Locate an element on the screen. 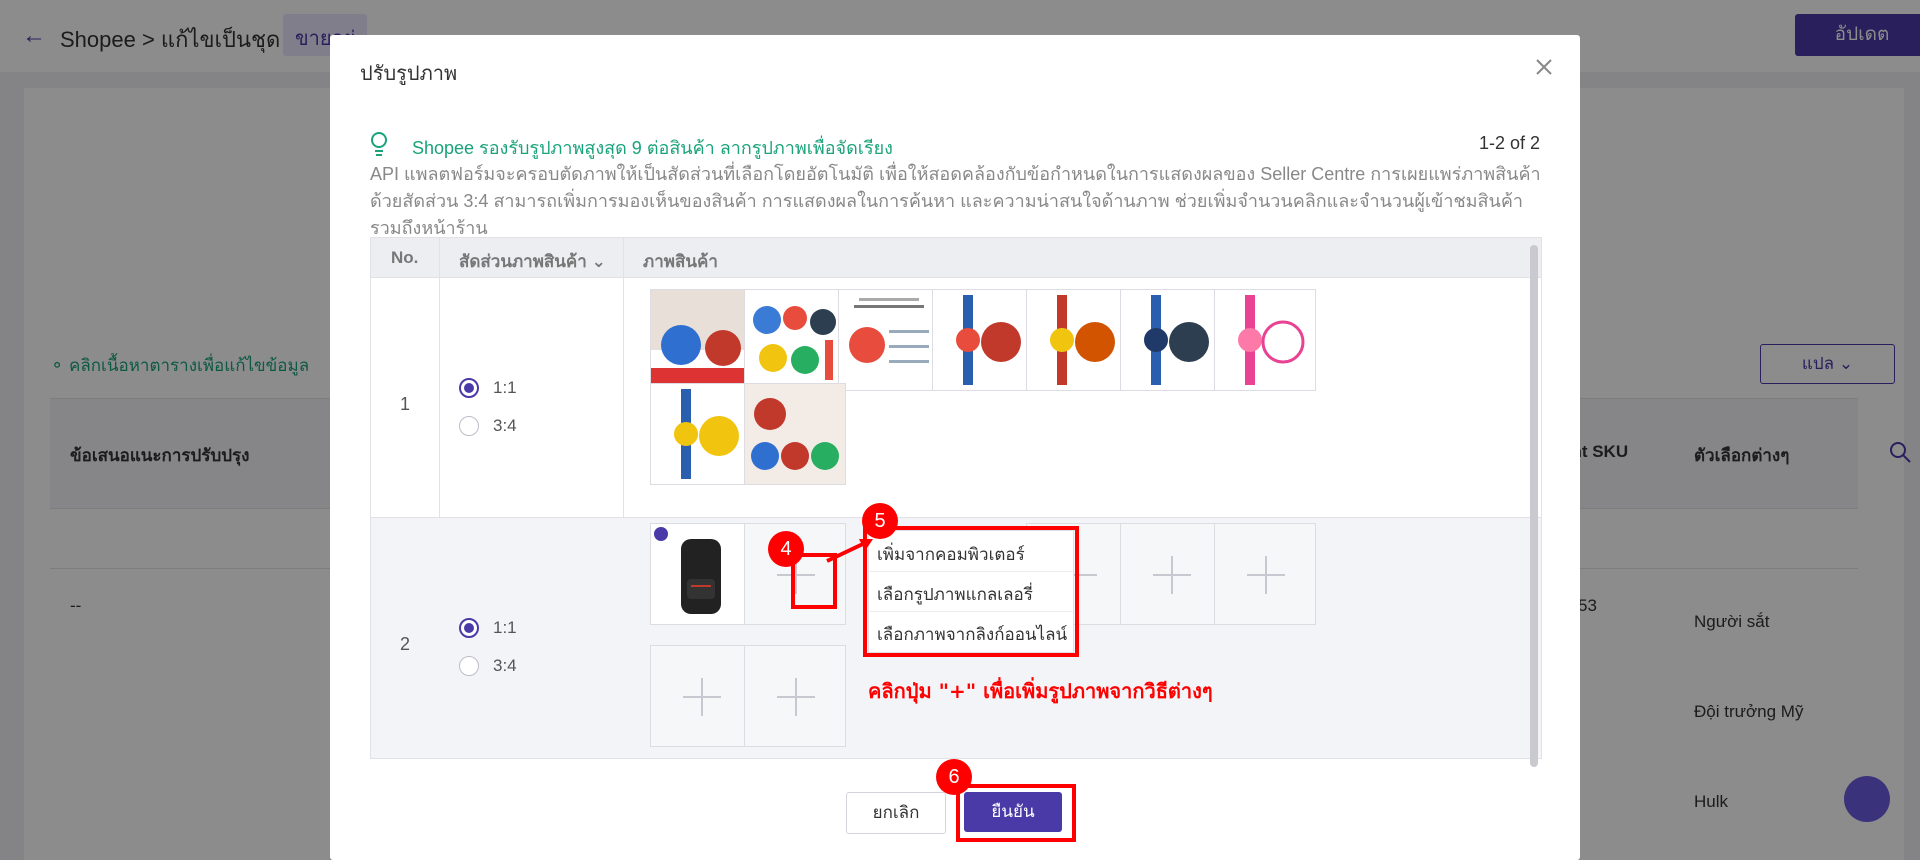 The image size is (1920, 860). highlight-box-menu is located at coordinates (971, 591).